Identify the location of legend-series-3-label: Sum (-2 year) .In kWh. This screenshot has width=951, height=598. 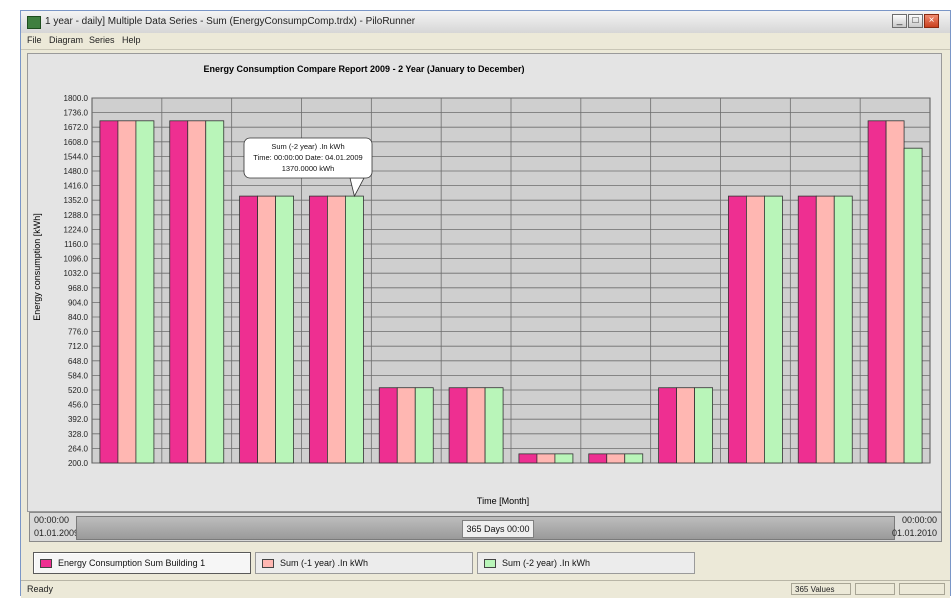
(546, 563).